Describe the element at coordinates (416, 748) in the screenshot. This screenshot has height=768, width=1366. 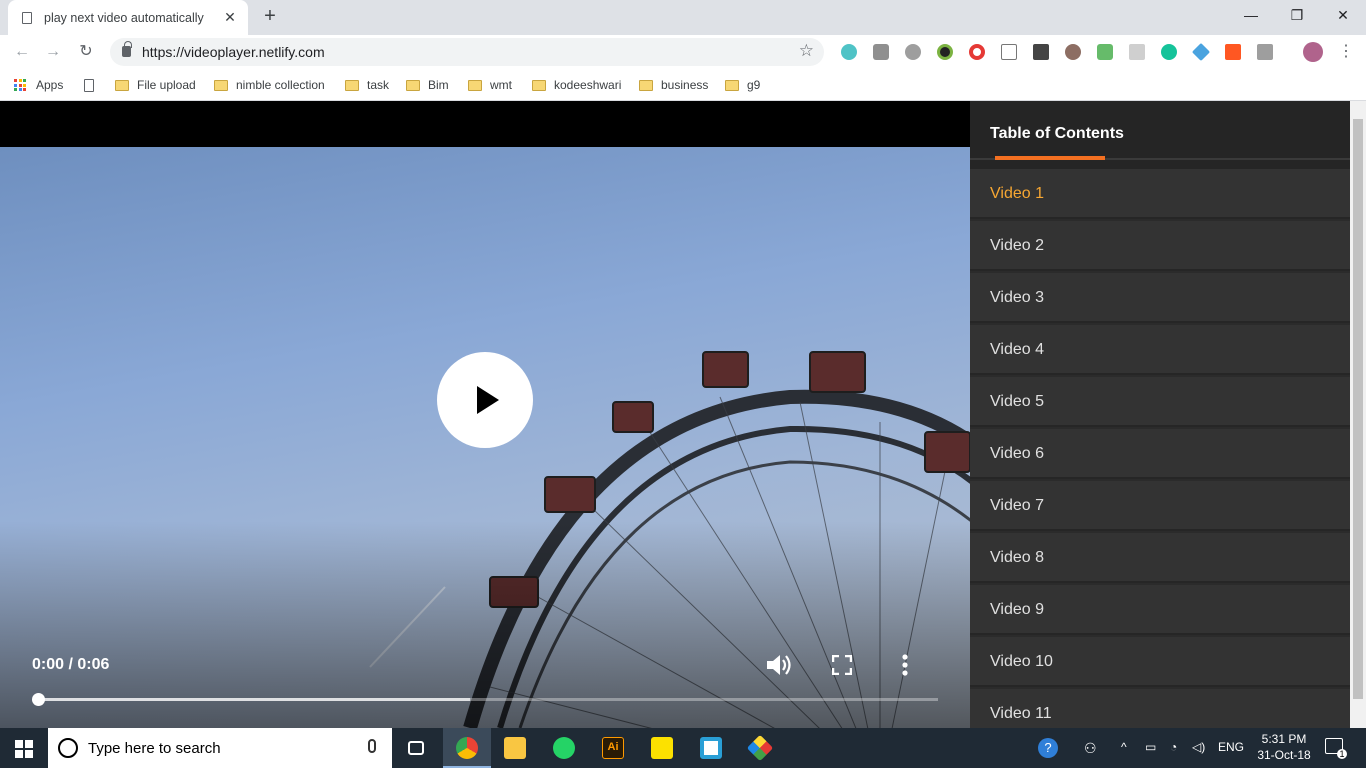
I see `task-view-icon` at that location.